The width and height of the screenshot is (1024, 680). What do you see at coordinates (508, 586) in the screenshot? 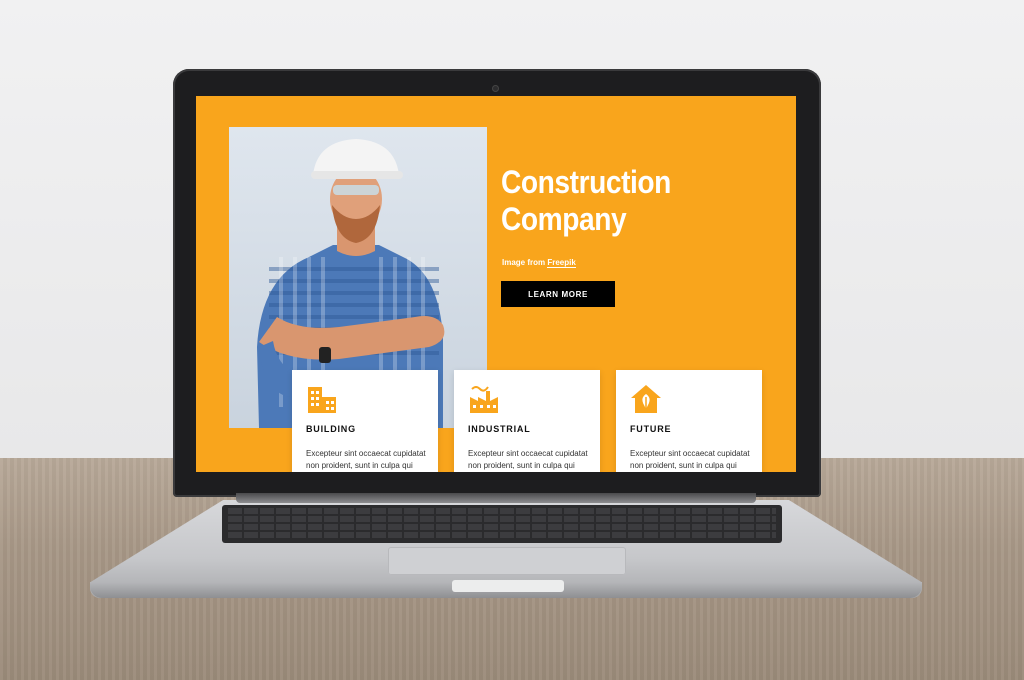
I see `lid-notch` at bounding box center [508, 586].